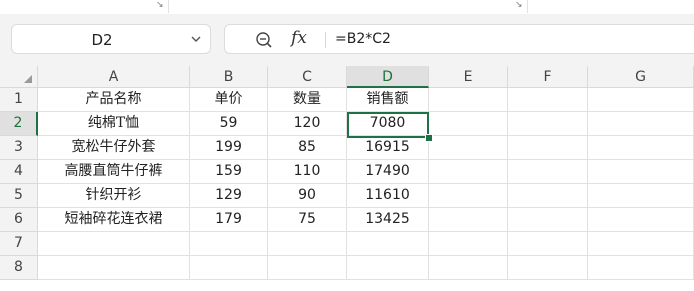 This screenshot has height=291, width=694. I want to click on cell-g1, so click(641, 100).